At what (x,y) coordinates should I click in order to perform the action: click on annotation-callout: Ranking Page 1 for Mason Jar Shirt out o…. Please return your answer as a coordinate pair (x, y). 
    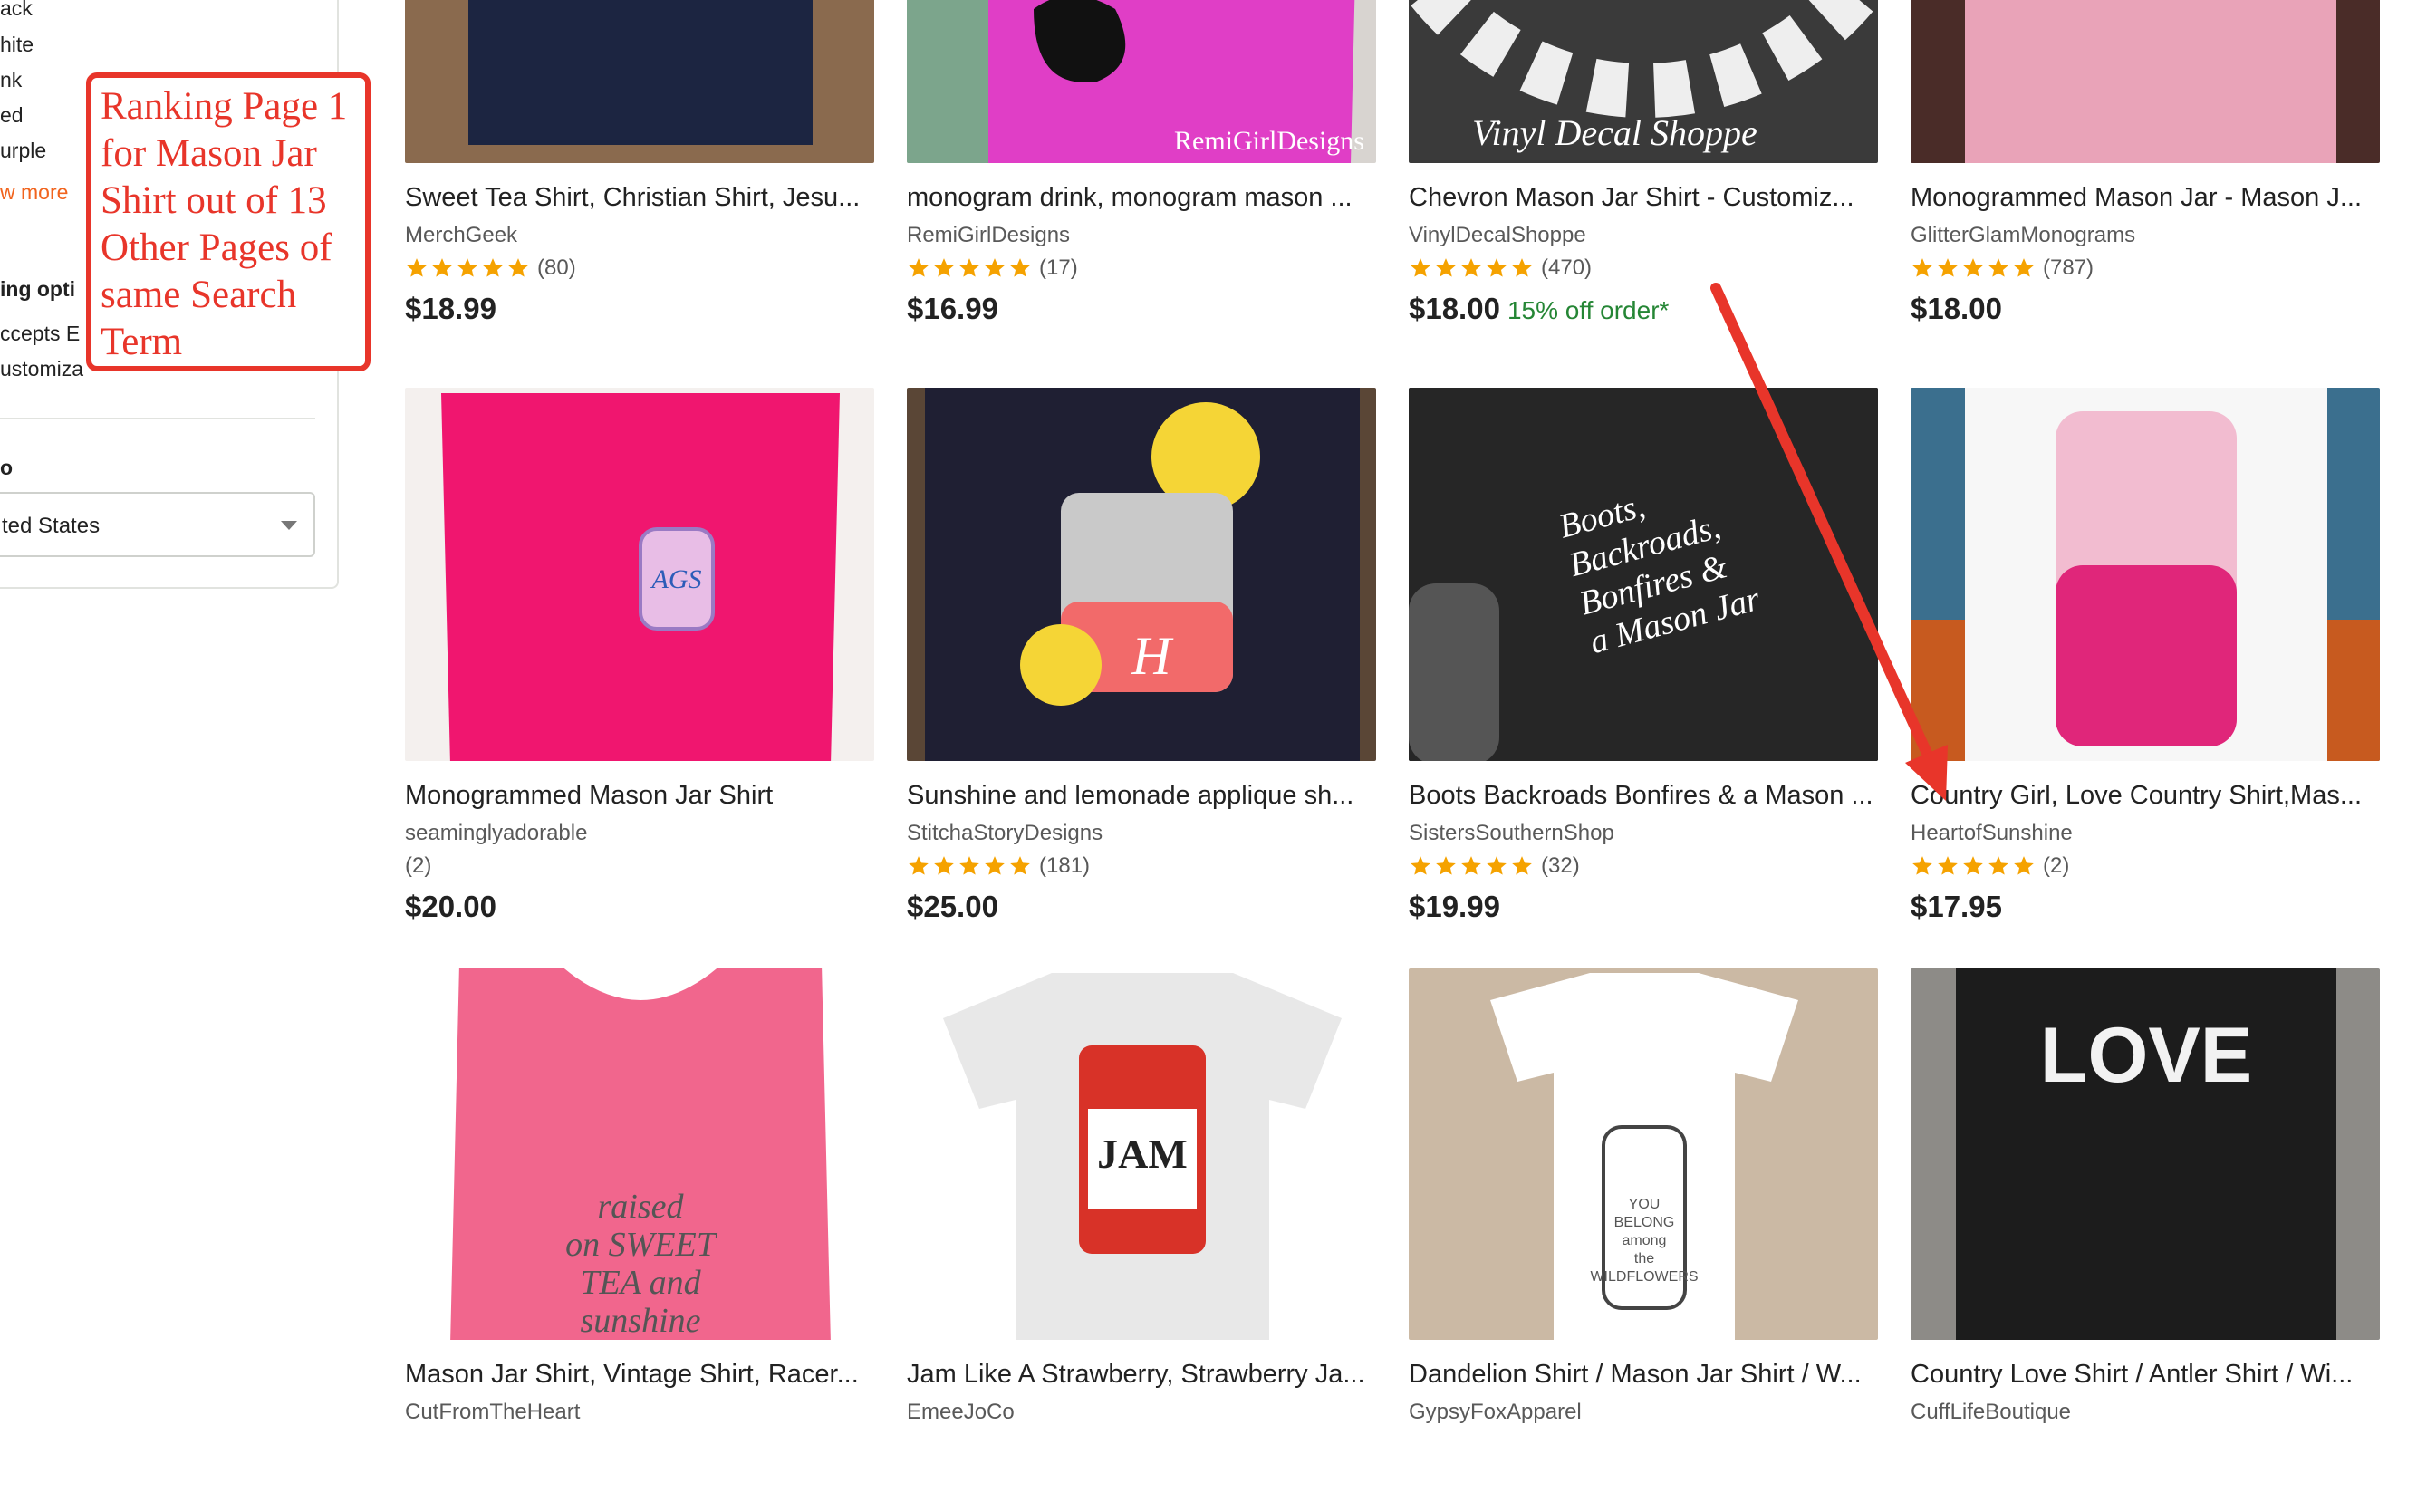
    Looking at the image, I should click on (228, 221).